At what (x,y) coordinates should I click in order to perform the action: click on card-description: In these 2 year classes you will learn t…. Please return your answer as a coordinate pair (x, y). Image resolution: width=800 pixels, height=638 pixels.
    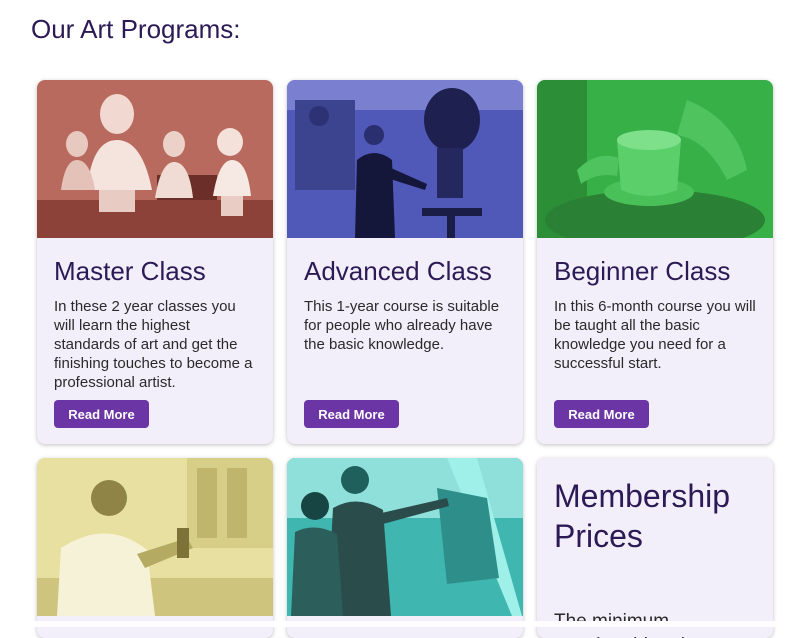
    Looking at the image, I should click on (153, 344).